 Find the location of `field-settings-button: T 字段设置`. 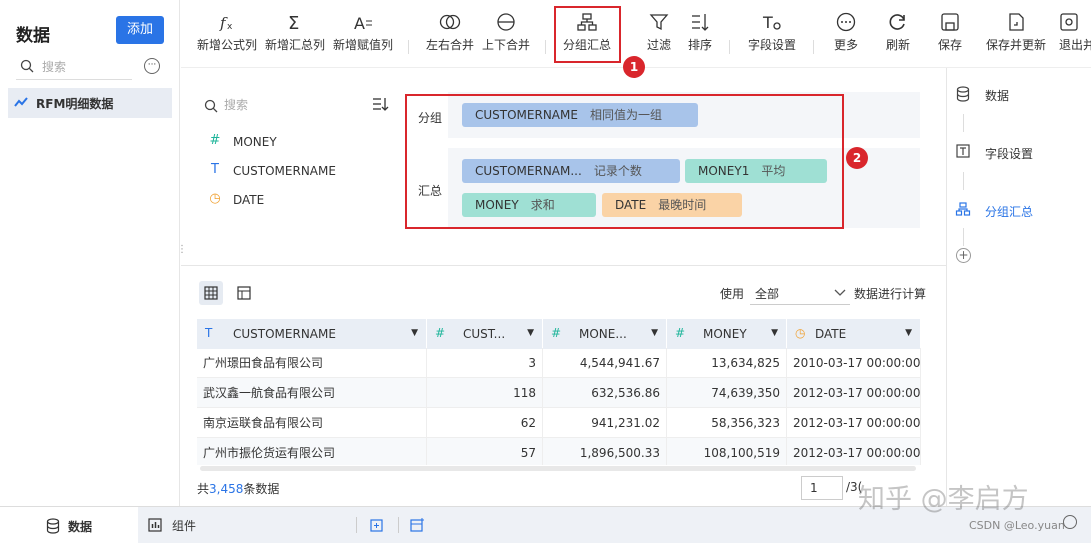

field-settings-button: T 字段设置 is located at coordinates (772, 36).